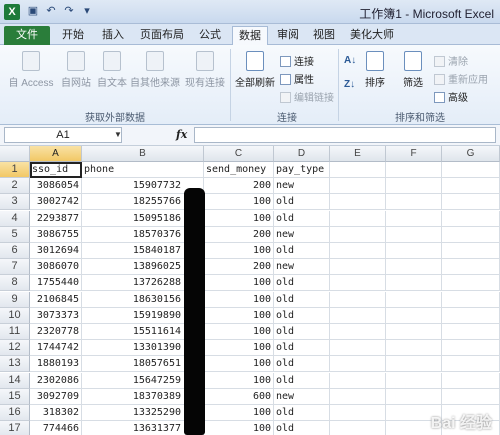 The width and height of the screenshot is (500, 435). Describe the element at coordinates (324, 35) in the screenshot. I see `tab-view: 视图` at that location.